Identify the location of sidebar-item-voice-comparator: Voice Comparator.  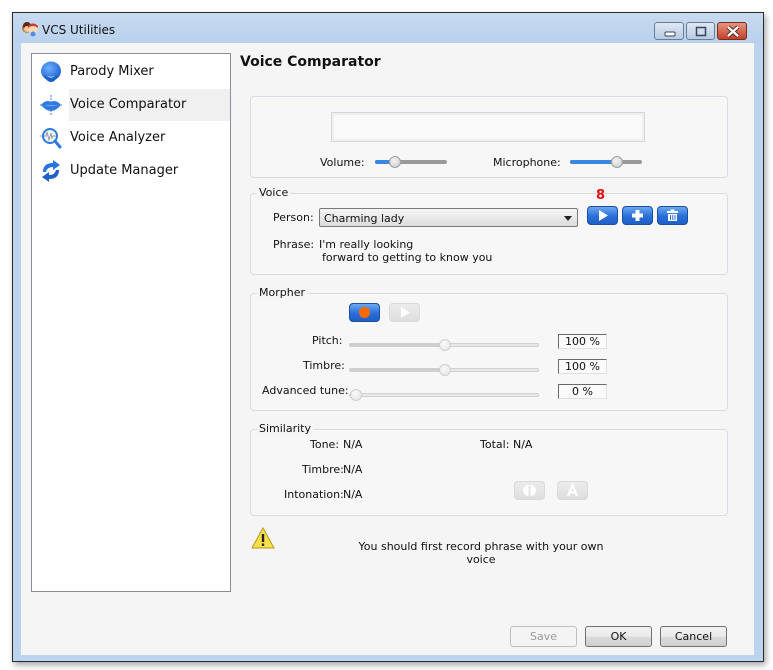
(131, 105).